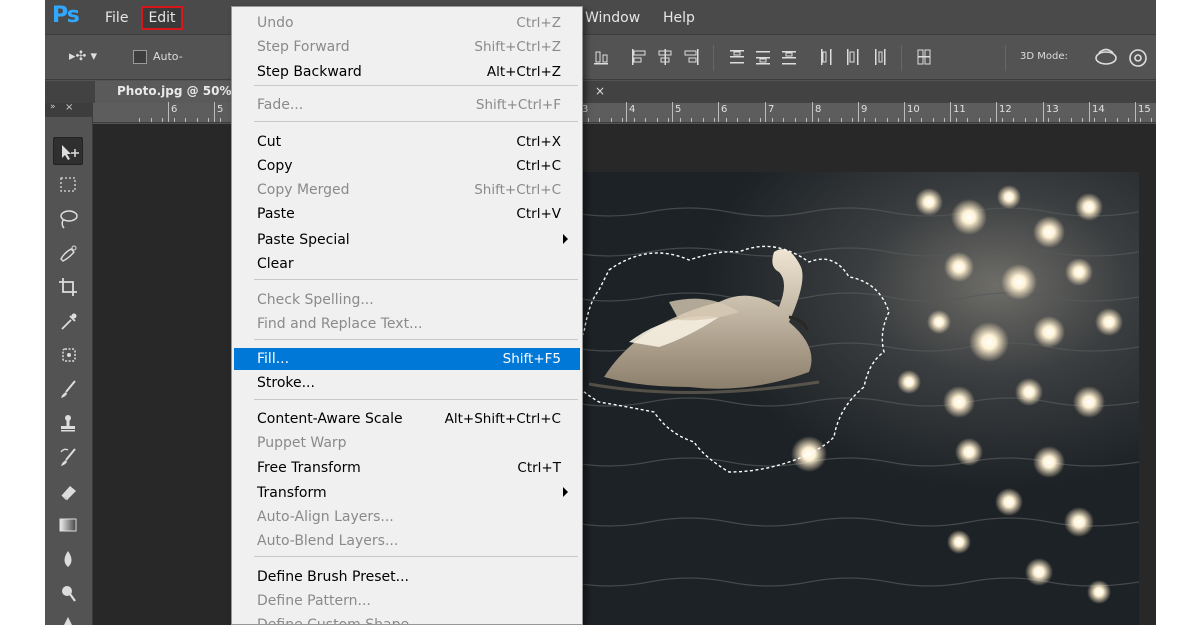 This screenshot has height=625, width=1200. What do you see at coordinates (789, 57) in the screenshot?
I see `distribute-bottom-icon` at bounding box center [789, 57].